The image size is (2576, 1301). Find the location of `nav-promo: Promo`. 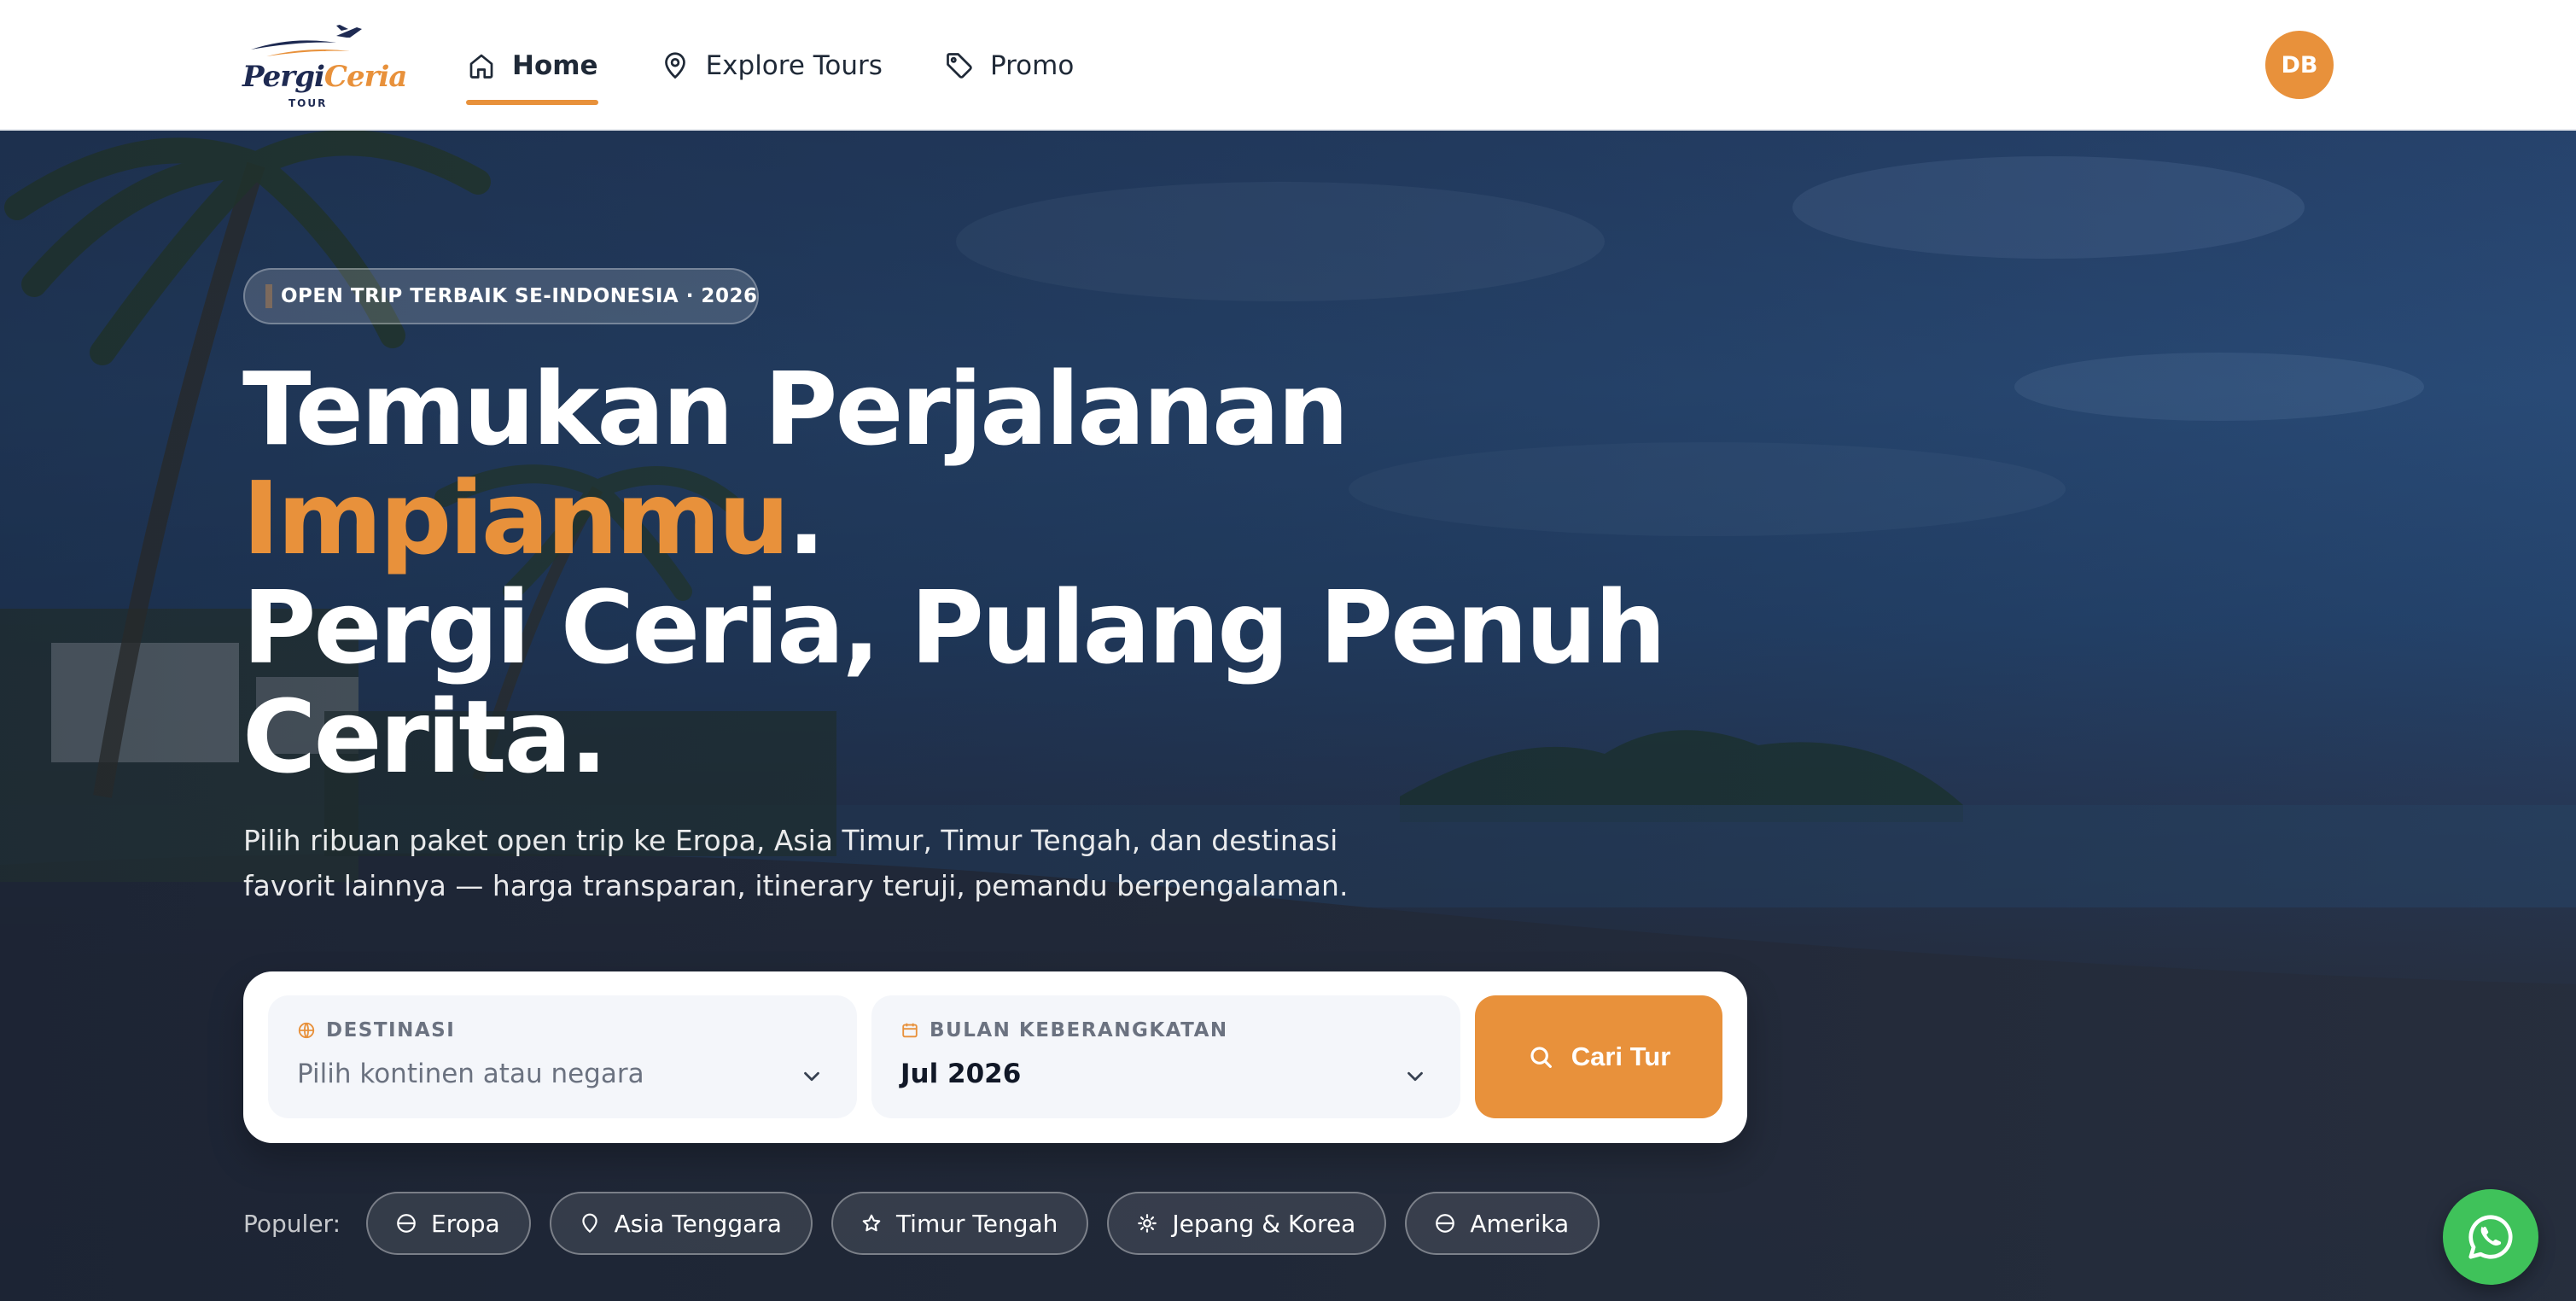

nav-promo: Promo is located at coordinates (1009, 65).